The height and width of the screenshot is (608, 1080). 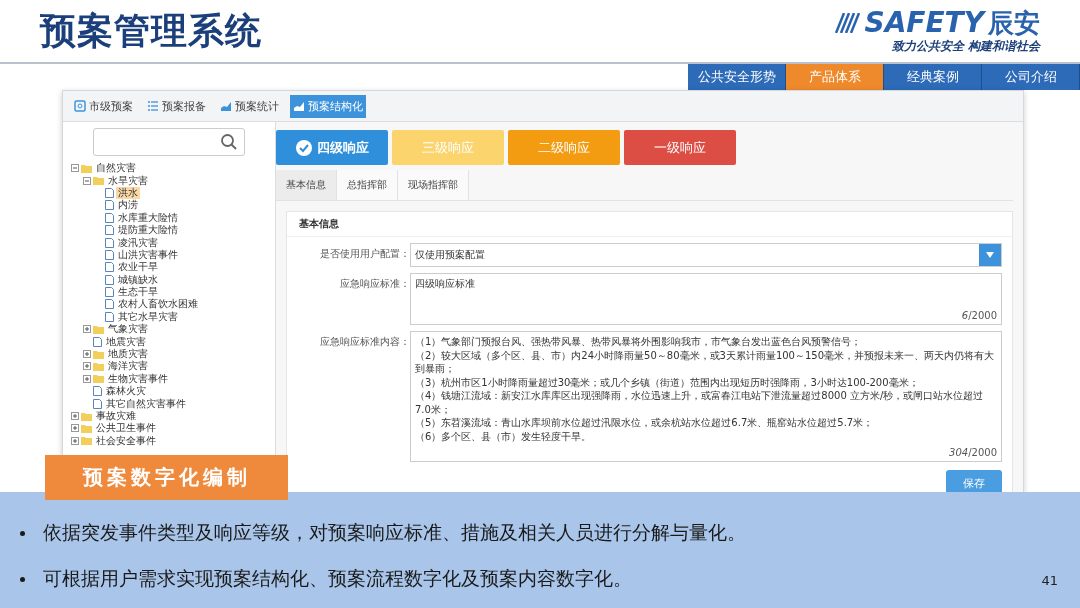 What do you see at coordinates (103, 106) in the screenshot?
I see `toolbar-tab: 市级预案` at bounding box center [103, 106].